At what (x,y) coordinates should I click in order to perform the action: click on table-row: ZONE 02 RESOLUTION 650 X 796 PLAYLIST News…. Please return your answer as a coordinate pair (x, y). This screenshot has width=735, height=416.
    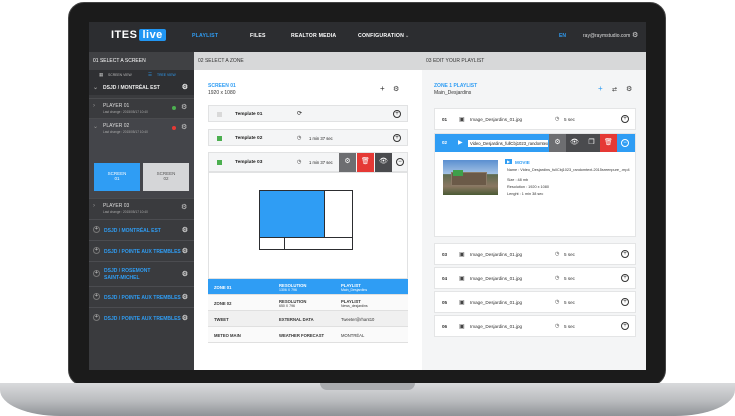
    Looking at the image, I should click on (308, 303).